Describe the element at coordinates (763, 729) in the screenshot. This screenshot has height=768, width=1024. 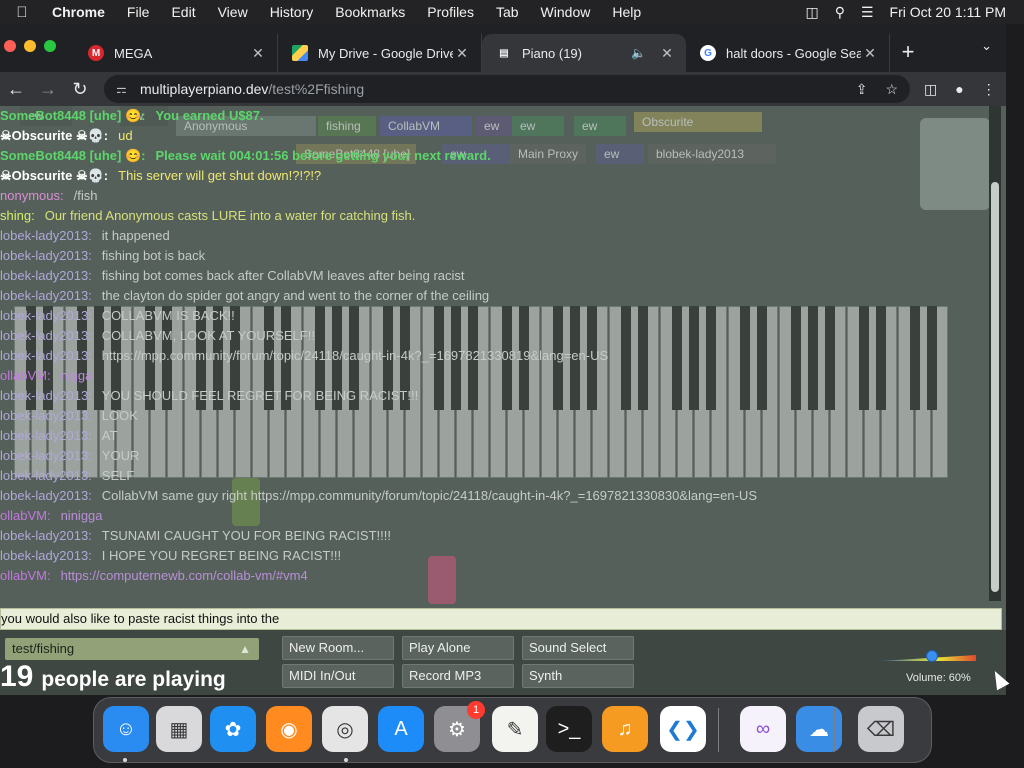
I see `visual-studio-icon: ∞` at that location.